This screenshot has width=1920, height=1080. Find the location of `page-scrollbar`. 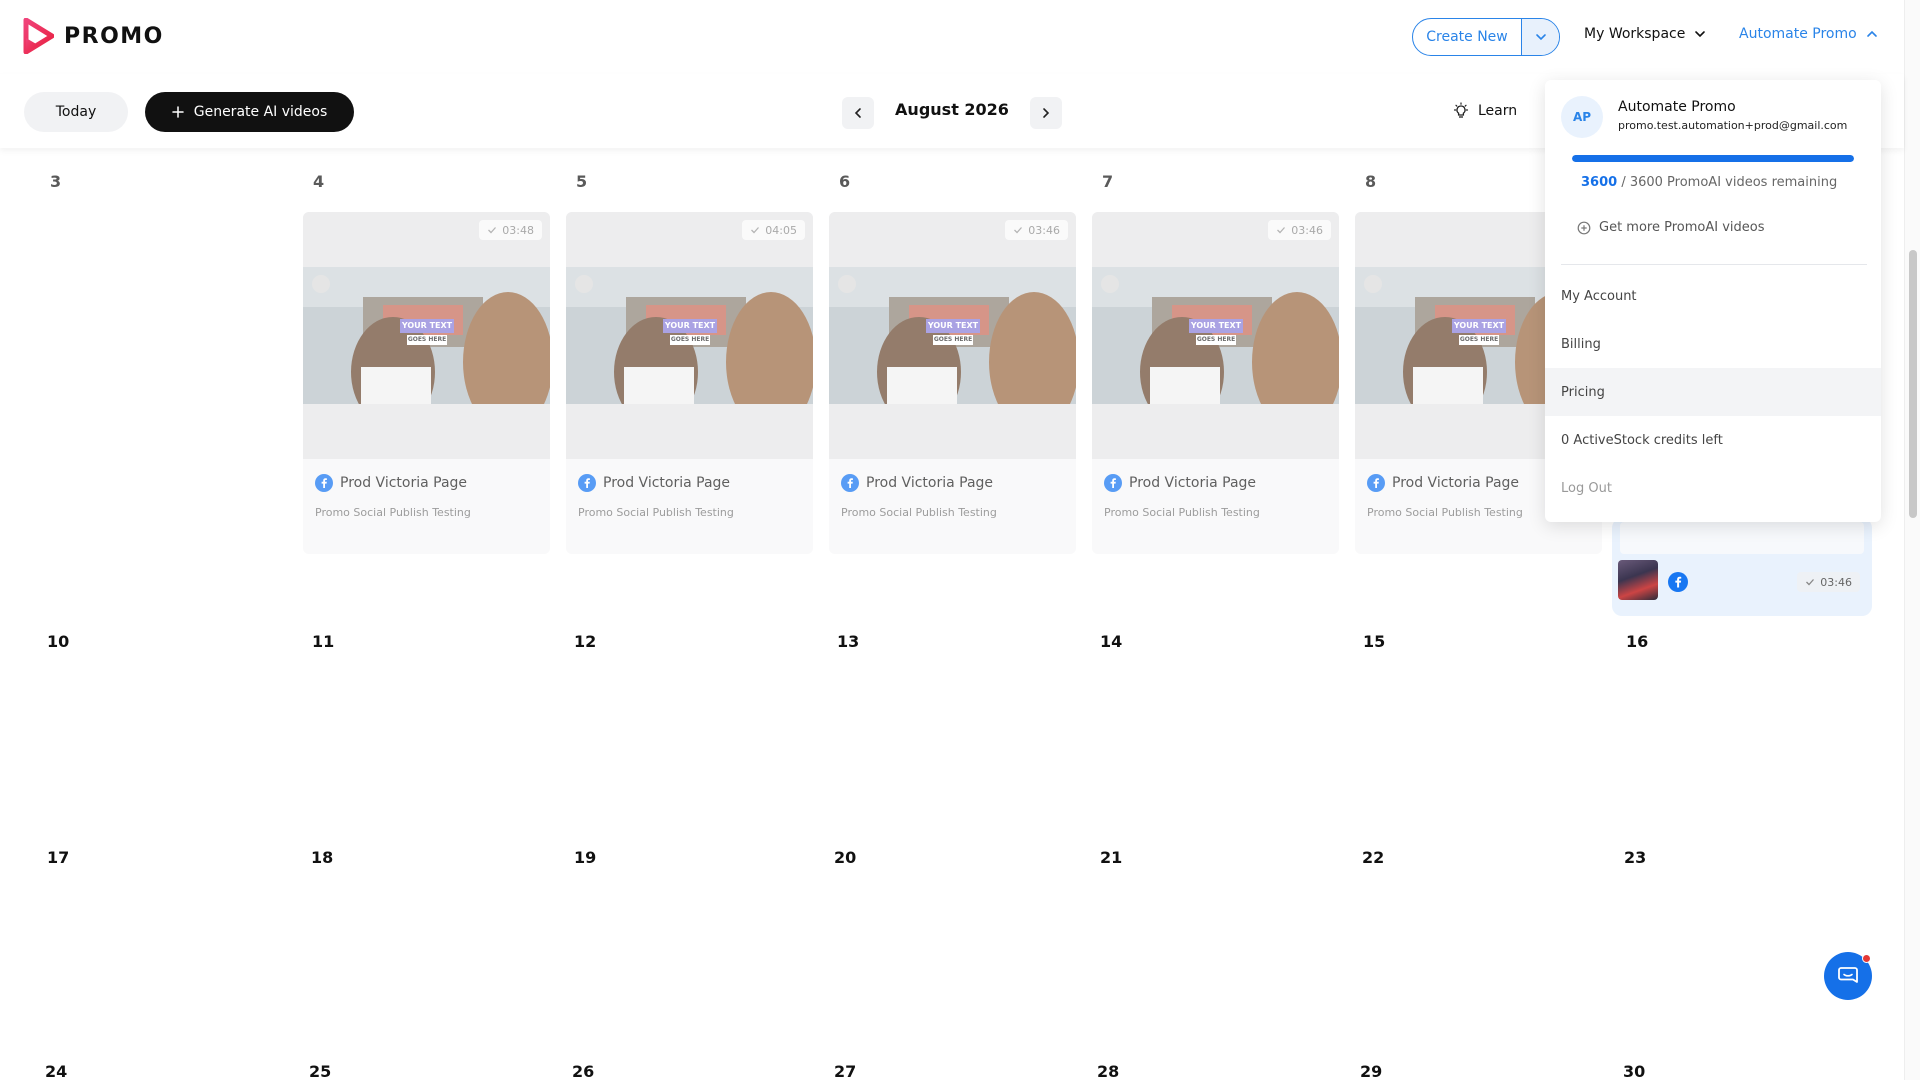

page-scrollbar is located at coordinates (1912, 540).